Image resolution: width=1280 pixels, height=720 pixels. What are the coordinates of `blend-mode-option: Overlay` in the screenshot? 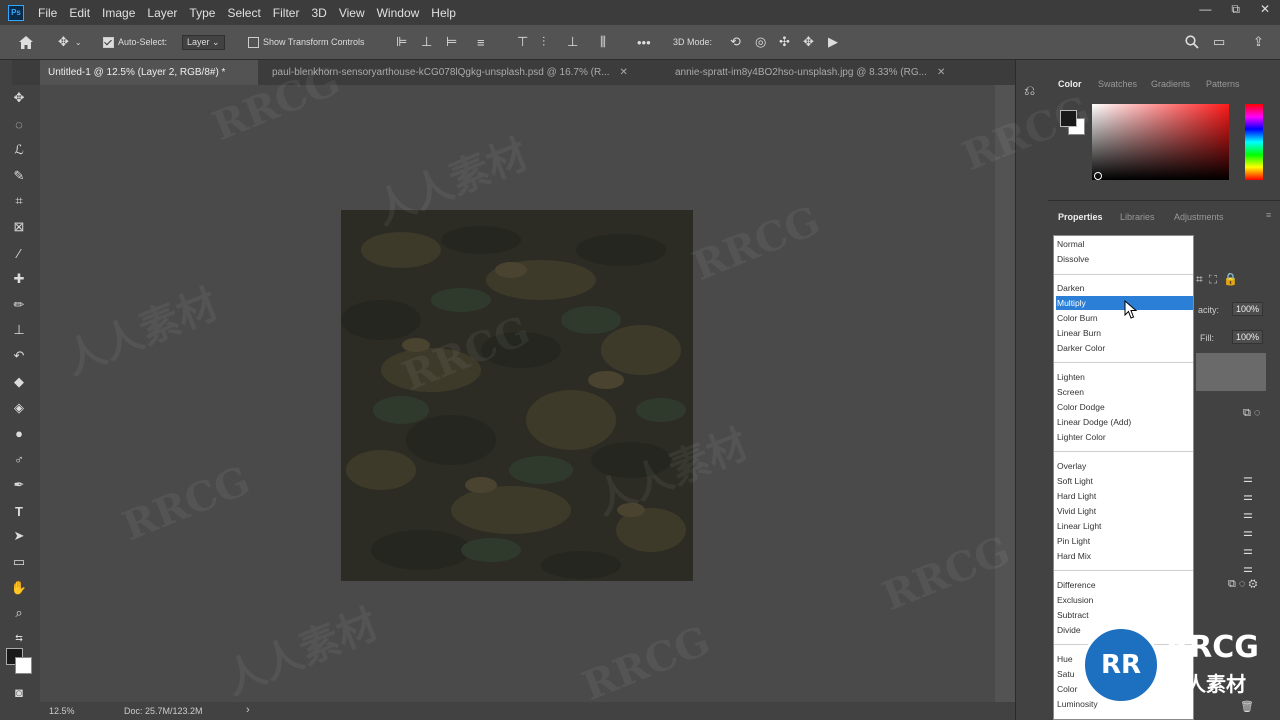 It's located at (1124, 466).